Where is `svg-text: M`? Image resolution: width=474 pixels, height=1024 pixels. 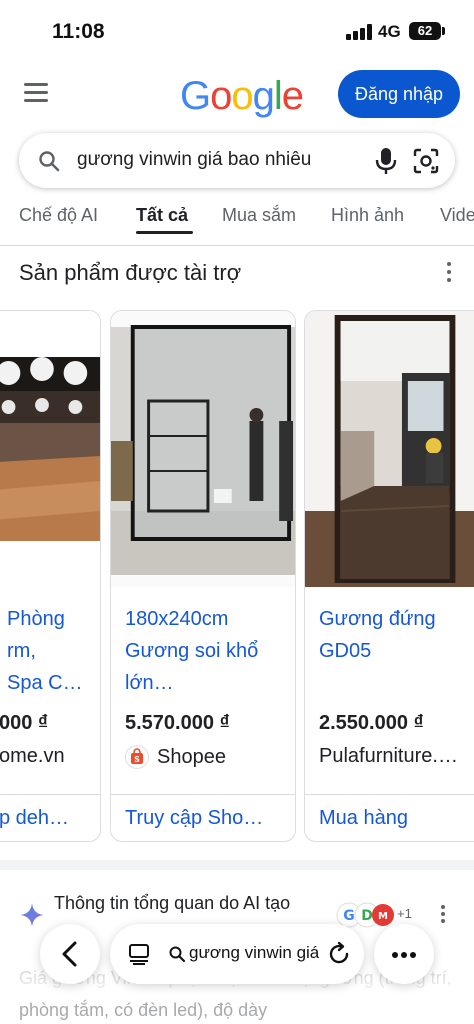 svg-text: M is located at coordinates (383, 916).